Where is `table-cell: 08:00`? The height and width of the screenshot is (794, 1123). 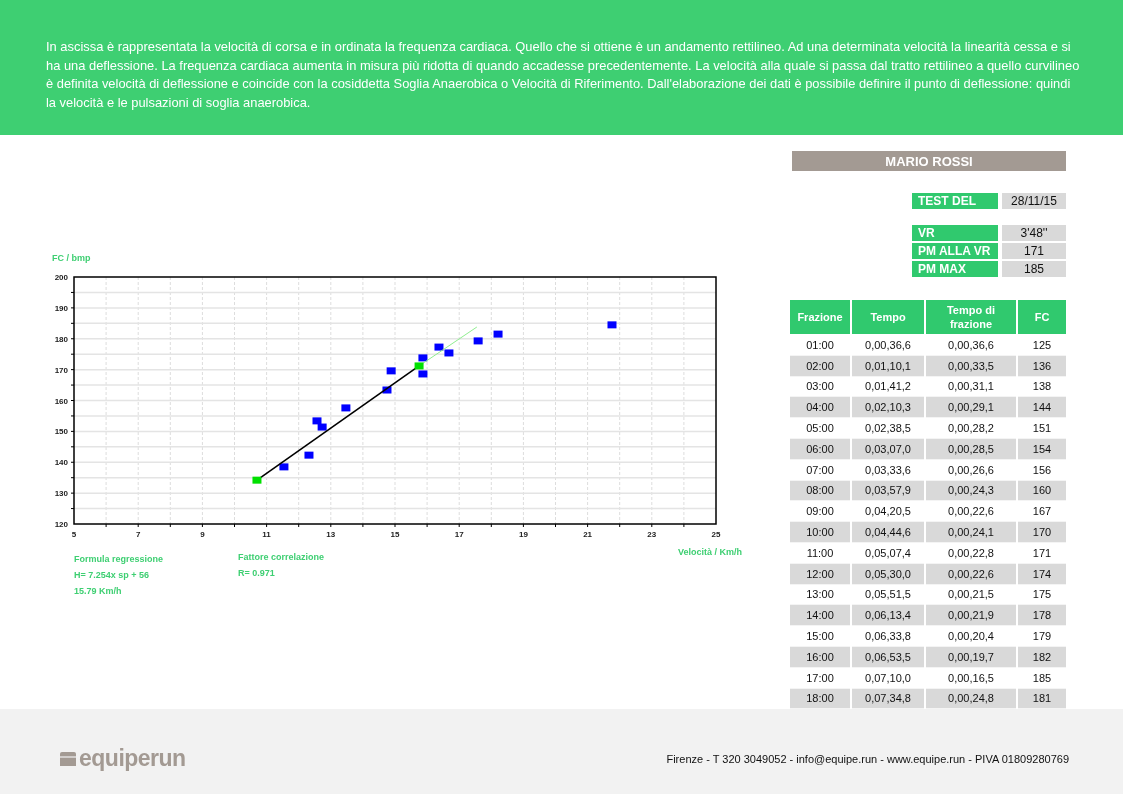 table-cell: 08:00 is located at coordinates (820, 491).